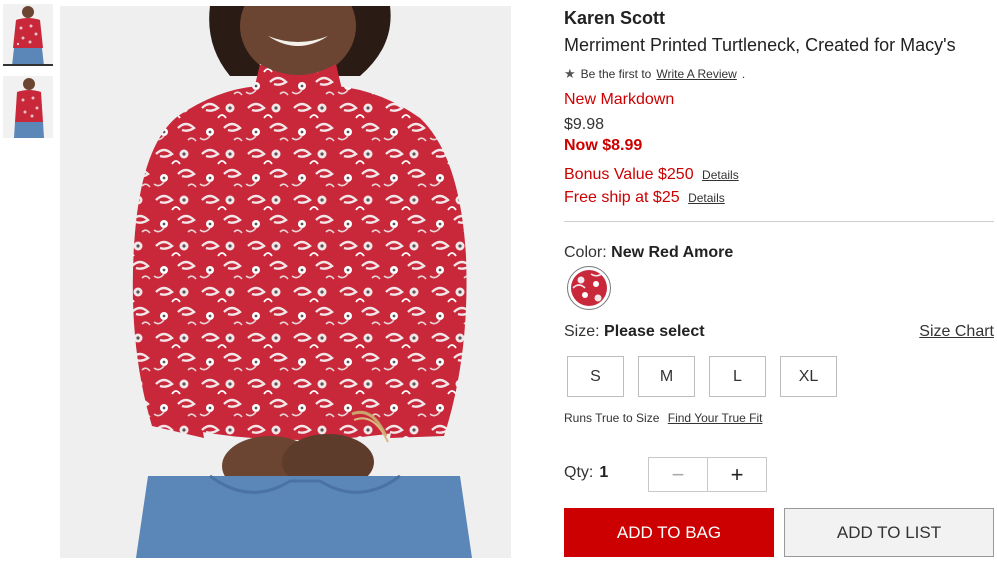 The width and height of the screenshot is (997, 571). I want to click on increase-quantity-button: +, so click(737, 474).